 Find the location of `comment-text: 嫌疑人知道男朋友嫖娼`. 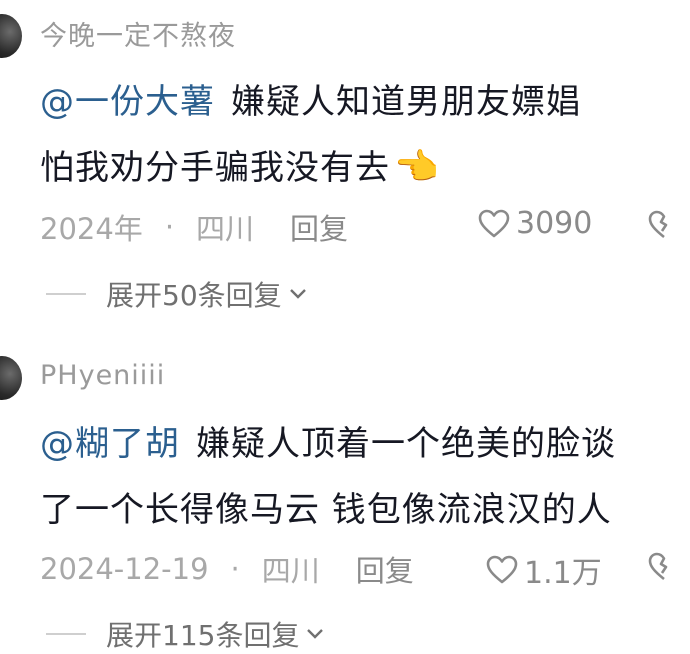

comment-text: 嫌疑人知道男朋友嫖娼 is located at coordinates (406, 102).